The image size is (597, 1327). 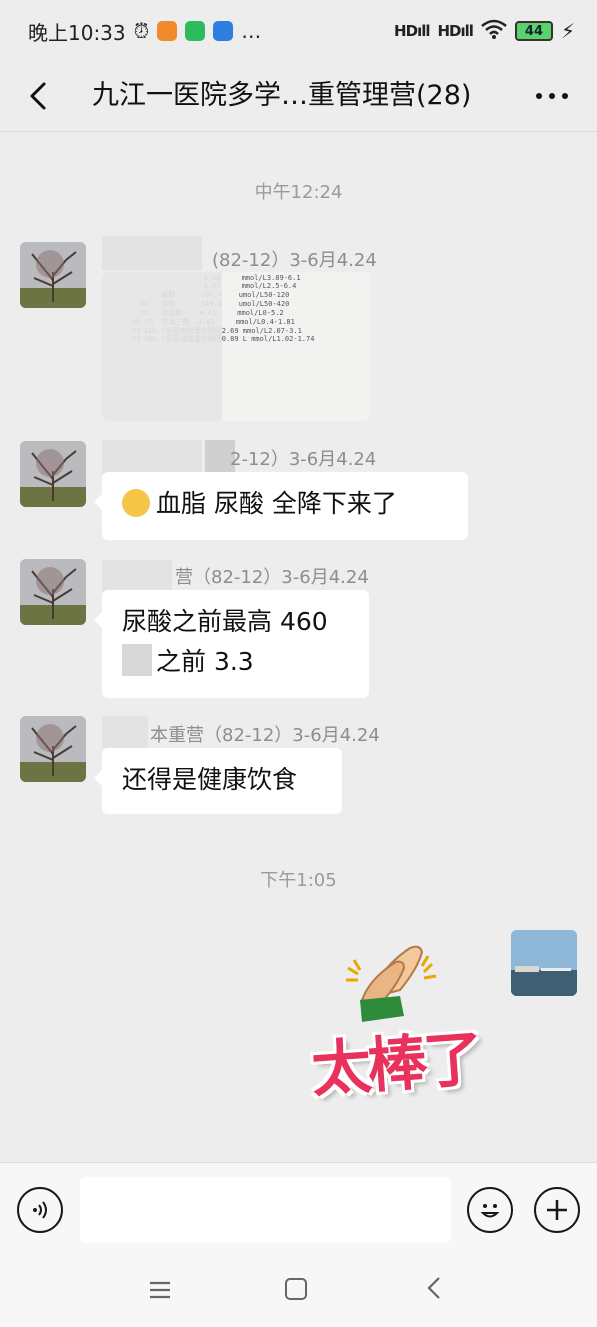 I want to click on chat-timestamp: 下午1:05, so click(x=298, y=880).